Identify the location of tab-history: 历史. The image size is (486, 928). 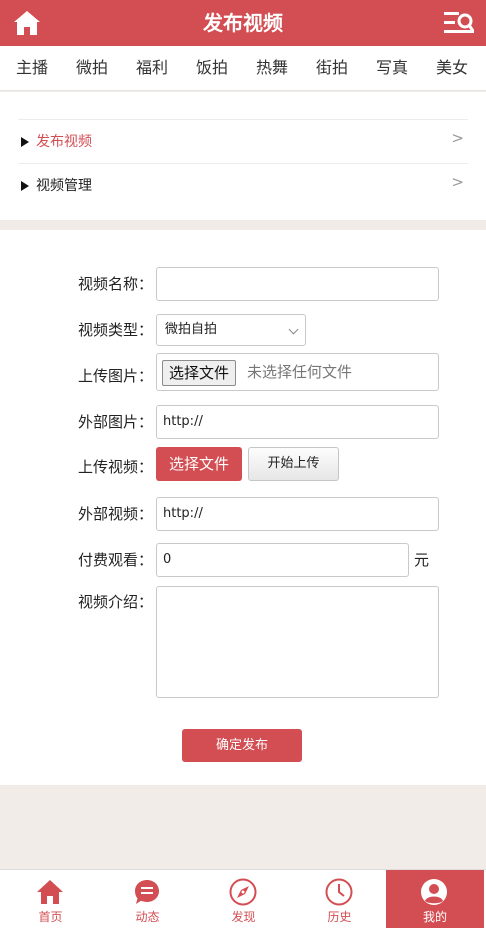
(339, 899).